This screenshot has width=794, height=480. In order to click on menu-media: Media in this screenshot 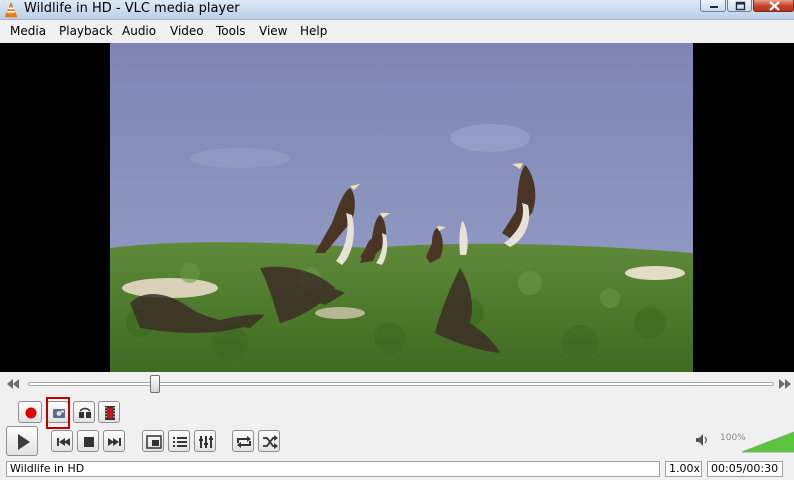, I will do `click(28, 31)`.